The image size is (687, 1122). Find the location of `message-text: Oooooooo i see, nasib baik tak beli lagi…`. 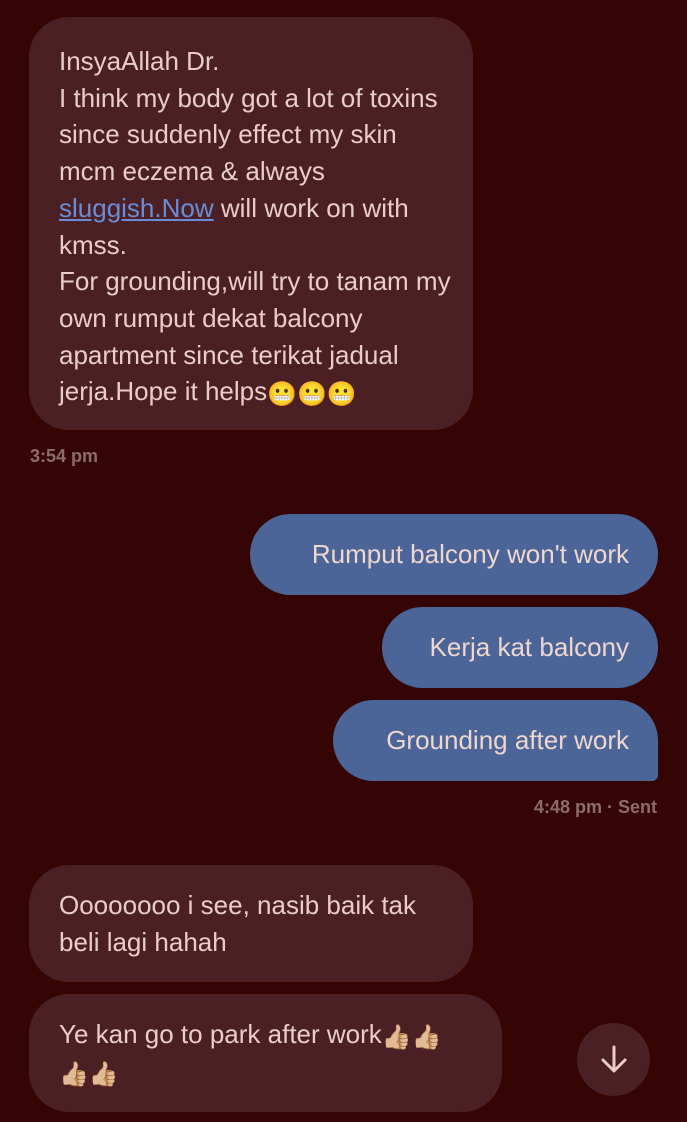

message-text: Oooooooo i see, nasib baik tak beli lagi… is located at coordinates (238, 923).